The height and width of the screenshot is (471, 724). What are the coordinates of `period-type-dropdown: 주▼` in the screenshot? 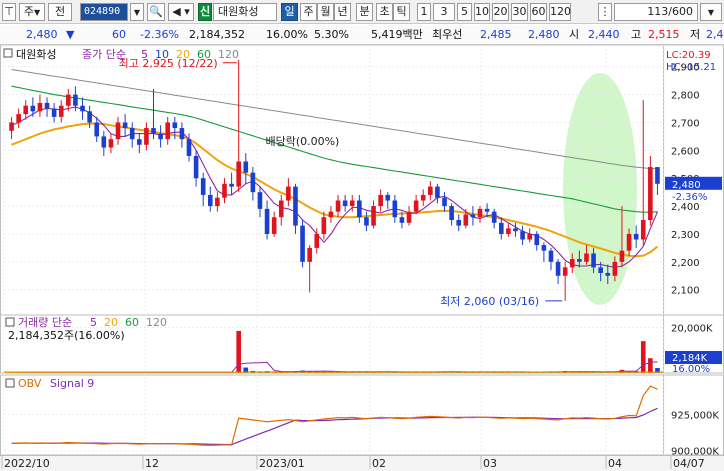 It's located at (32, 12).